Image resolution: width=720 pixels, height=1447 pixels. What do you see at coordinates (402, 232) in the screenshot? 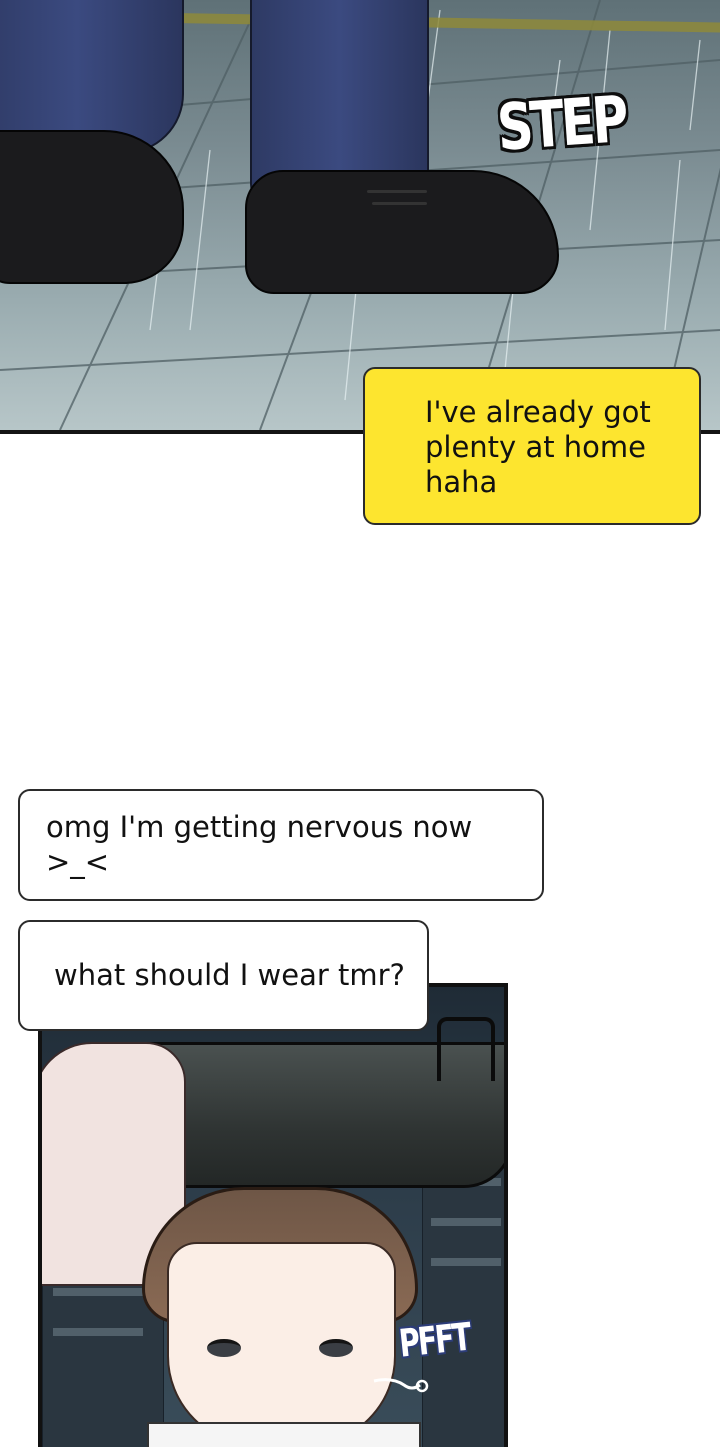
I see `right-dress-shoe` at bounding box center [402, 232].